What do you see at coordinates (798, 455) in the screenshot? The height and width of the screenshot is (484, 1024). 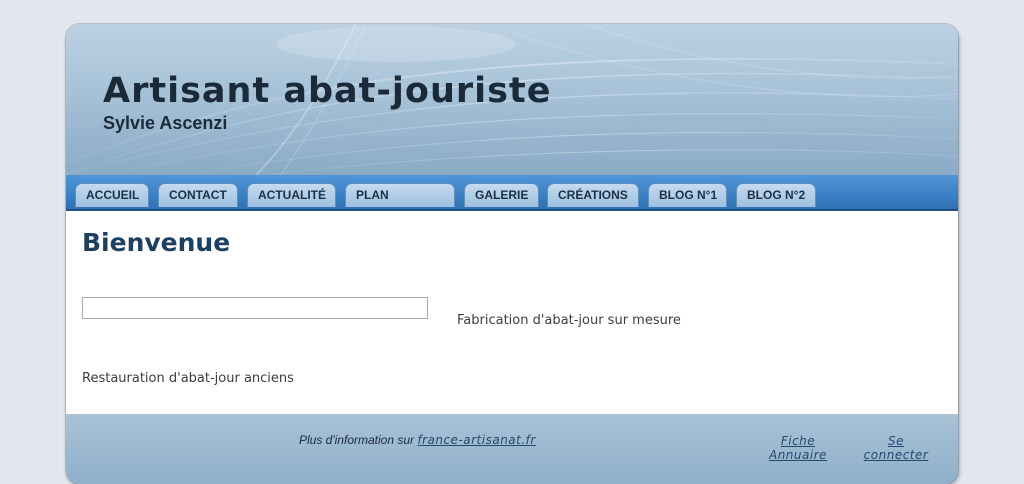 I see `fiche-annuaire-line2: Annuaire` at bounding box center [798, 455].